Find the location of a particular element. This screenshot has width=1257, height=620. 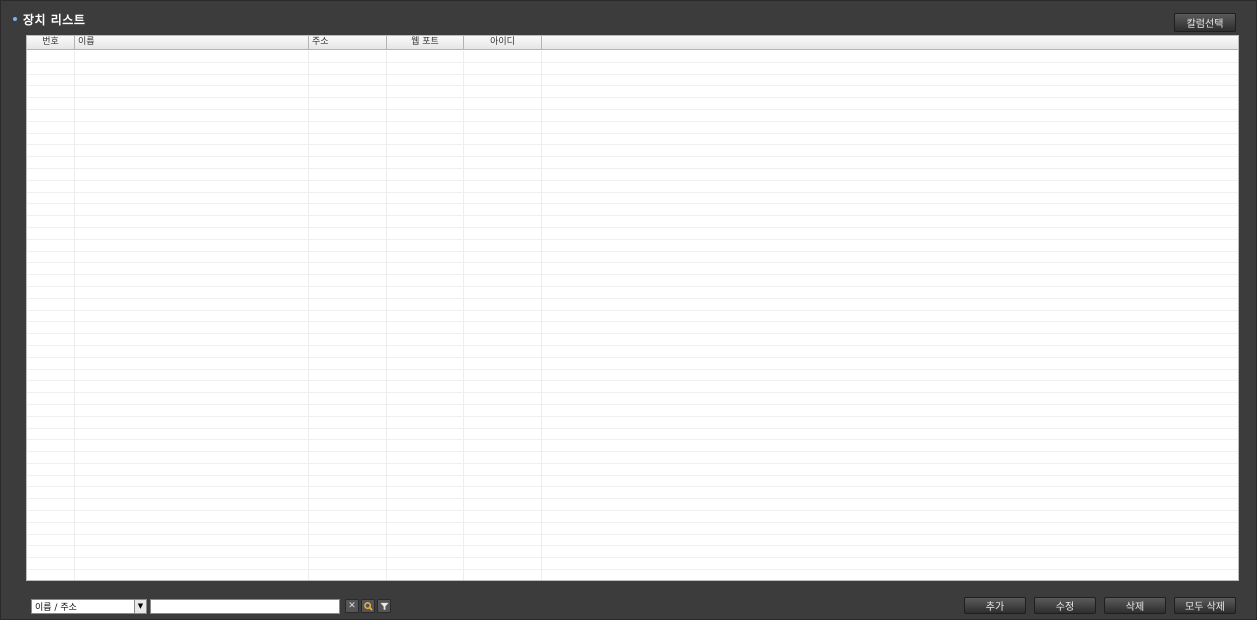

search-input is located at coordinates (245, 606).